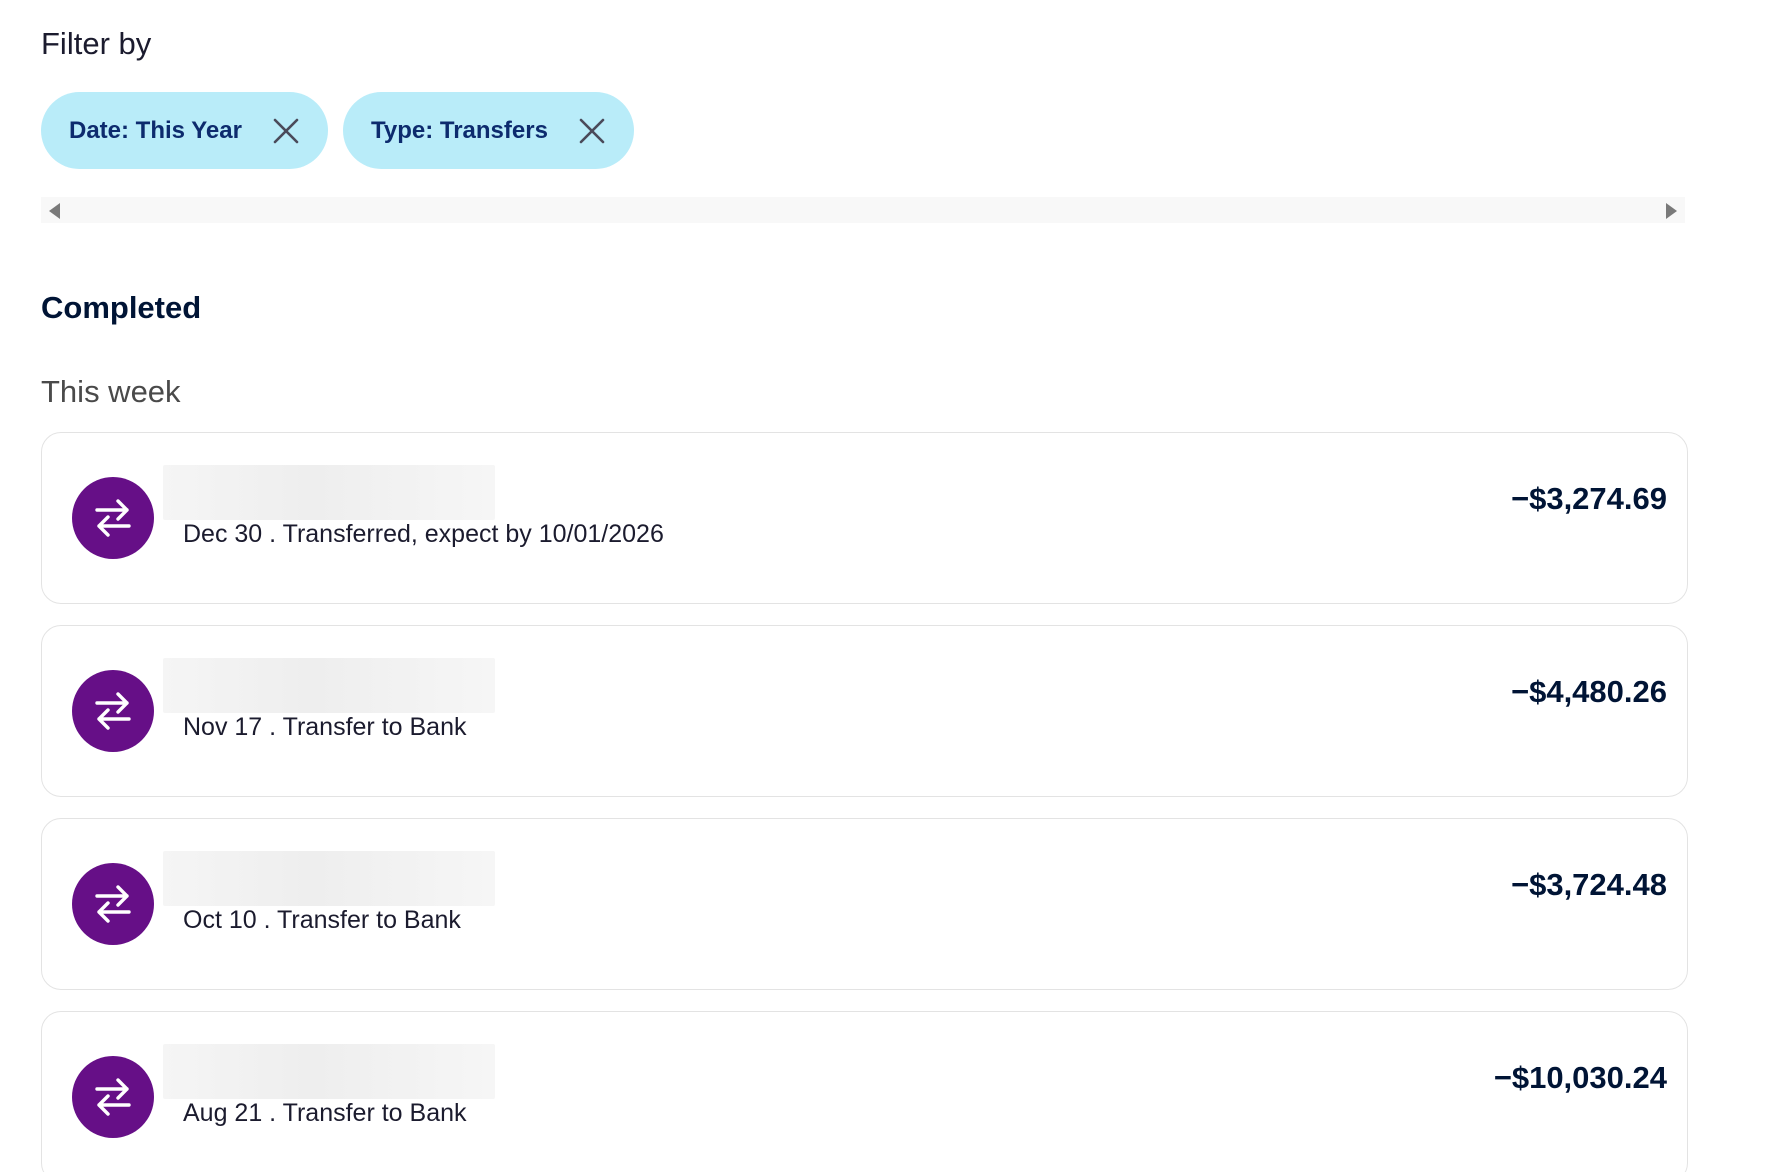 This screenshot has width=1784, height=1172. What do you see at coordinates (111, 391) in the screenshot?
I see `group-title-this-week: This week` at bounding box center [111, 391].